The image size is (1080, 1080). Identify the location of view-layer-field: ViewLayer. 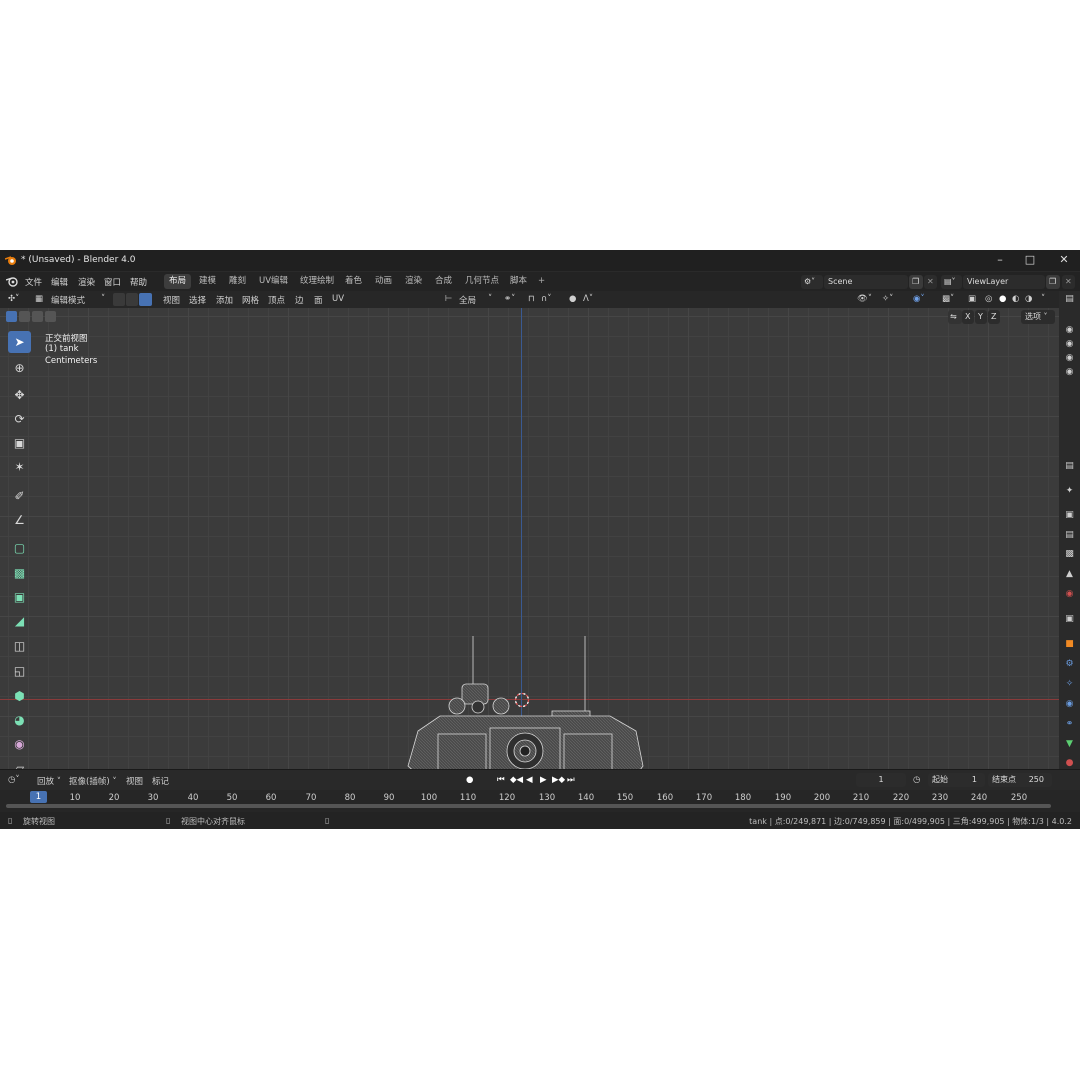
(1004, 282).